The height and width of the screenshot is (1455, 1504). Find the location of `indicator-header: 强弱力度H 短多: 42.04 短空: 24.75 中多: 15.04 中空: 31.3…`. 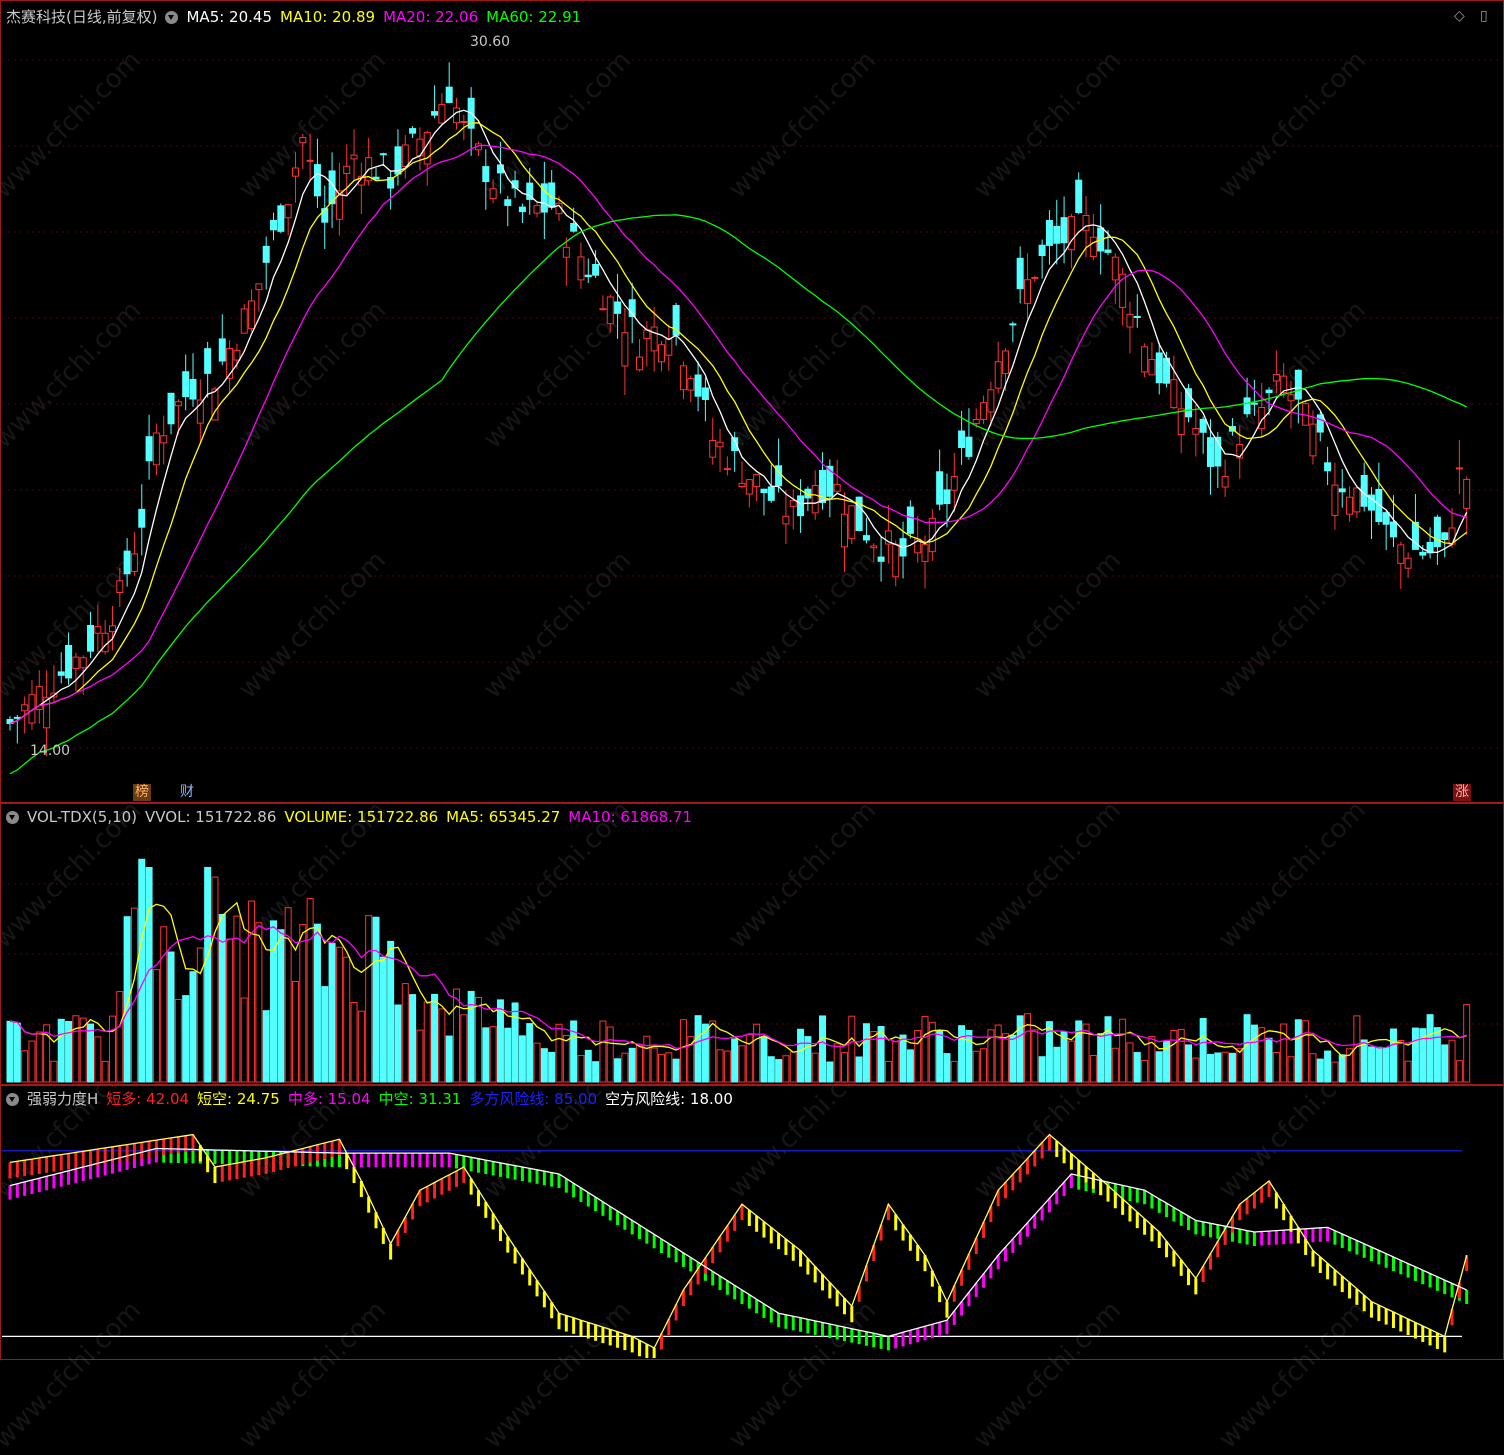

indicator-header: 强弱力度H 短多: 42.04 短空: 24.75 中多: 15.04 中空: 31.3… is located at coordinates (377, 1099).